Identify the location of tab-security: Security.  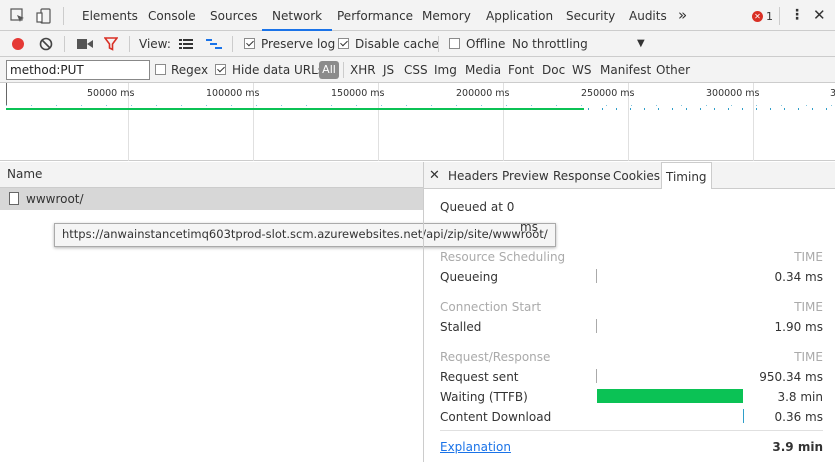
(590, 15).